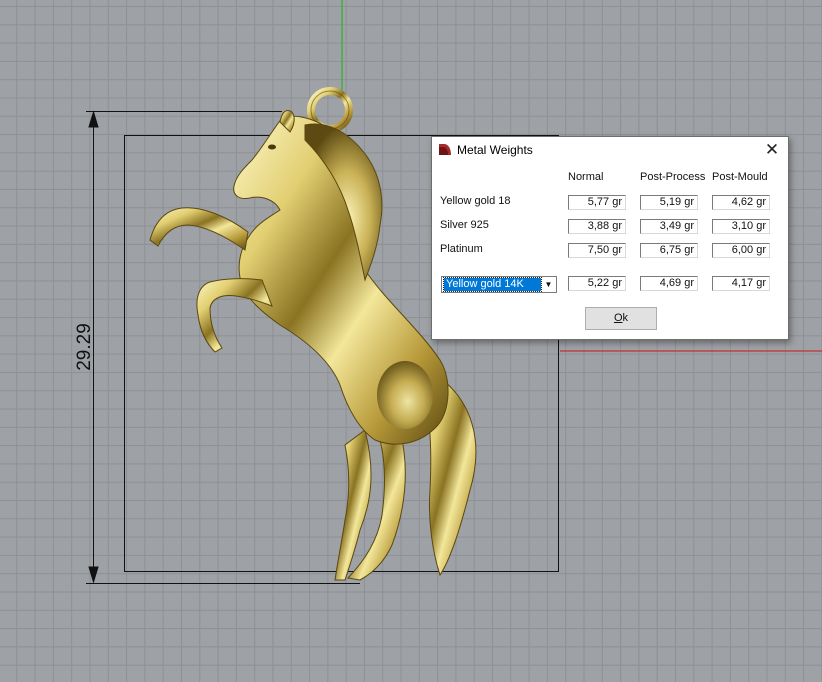  What do you see at coordinates (461, 249) in the screenshot?
I see `row-label-platinum: Platinum` at bounding box center [461, 249].